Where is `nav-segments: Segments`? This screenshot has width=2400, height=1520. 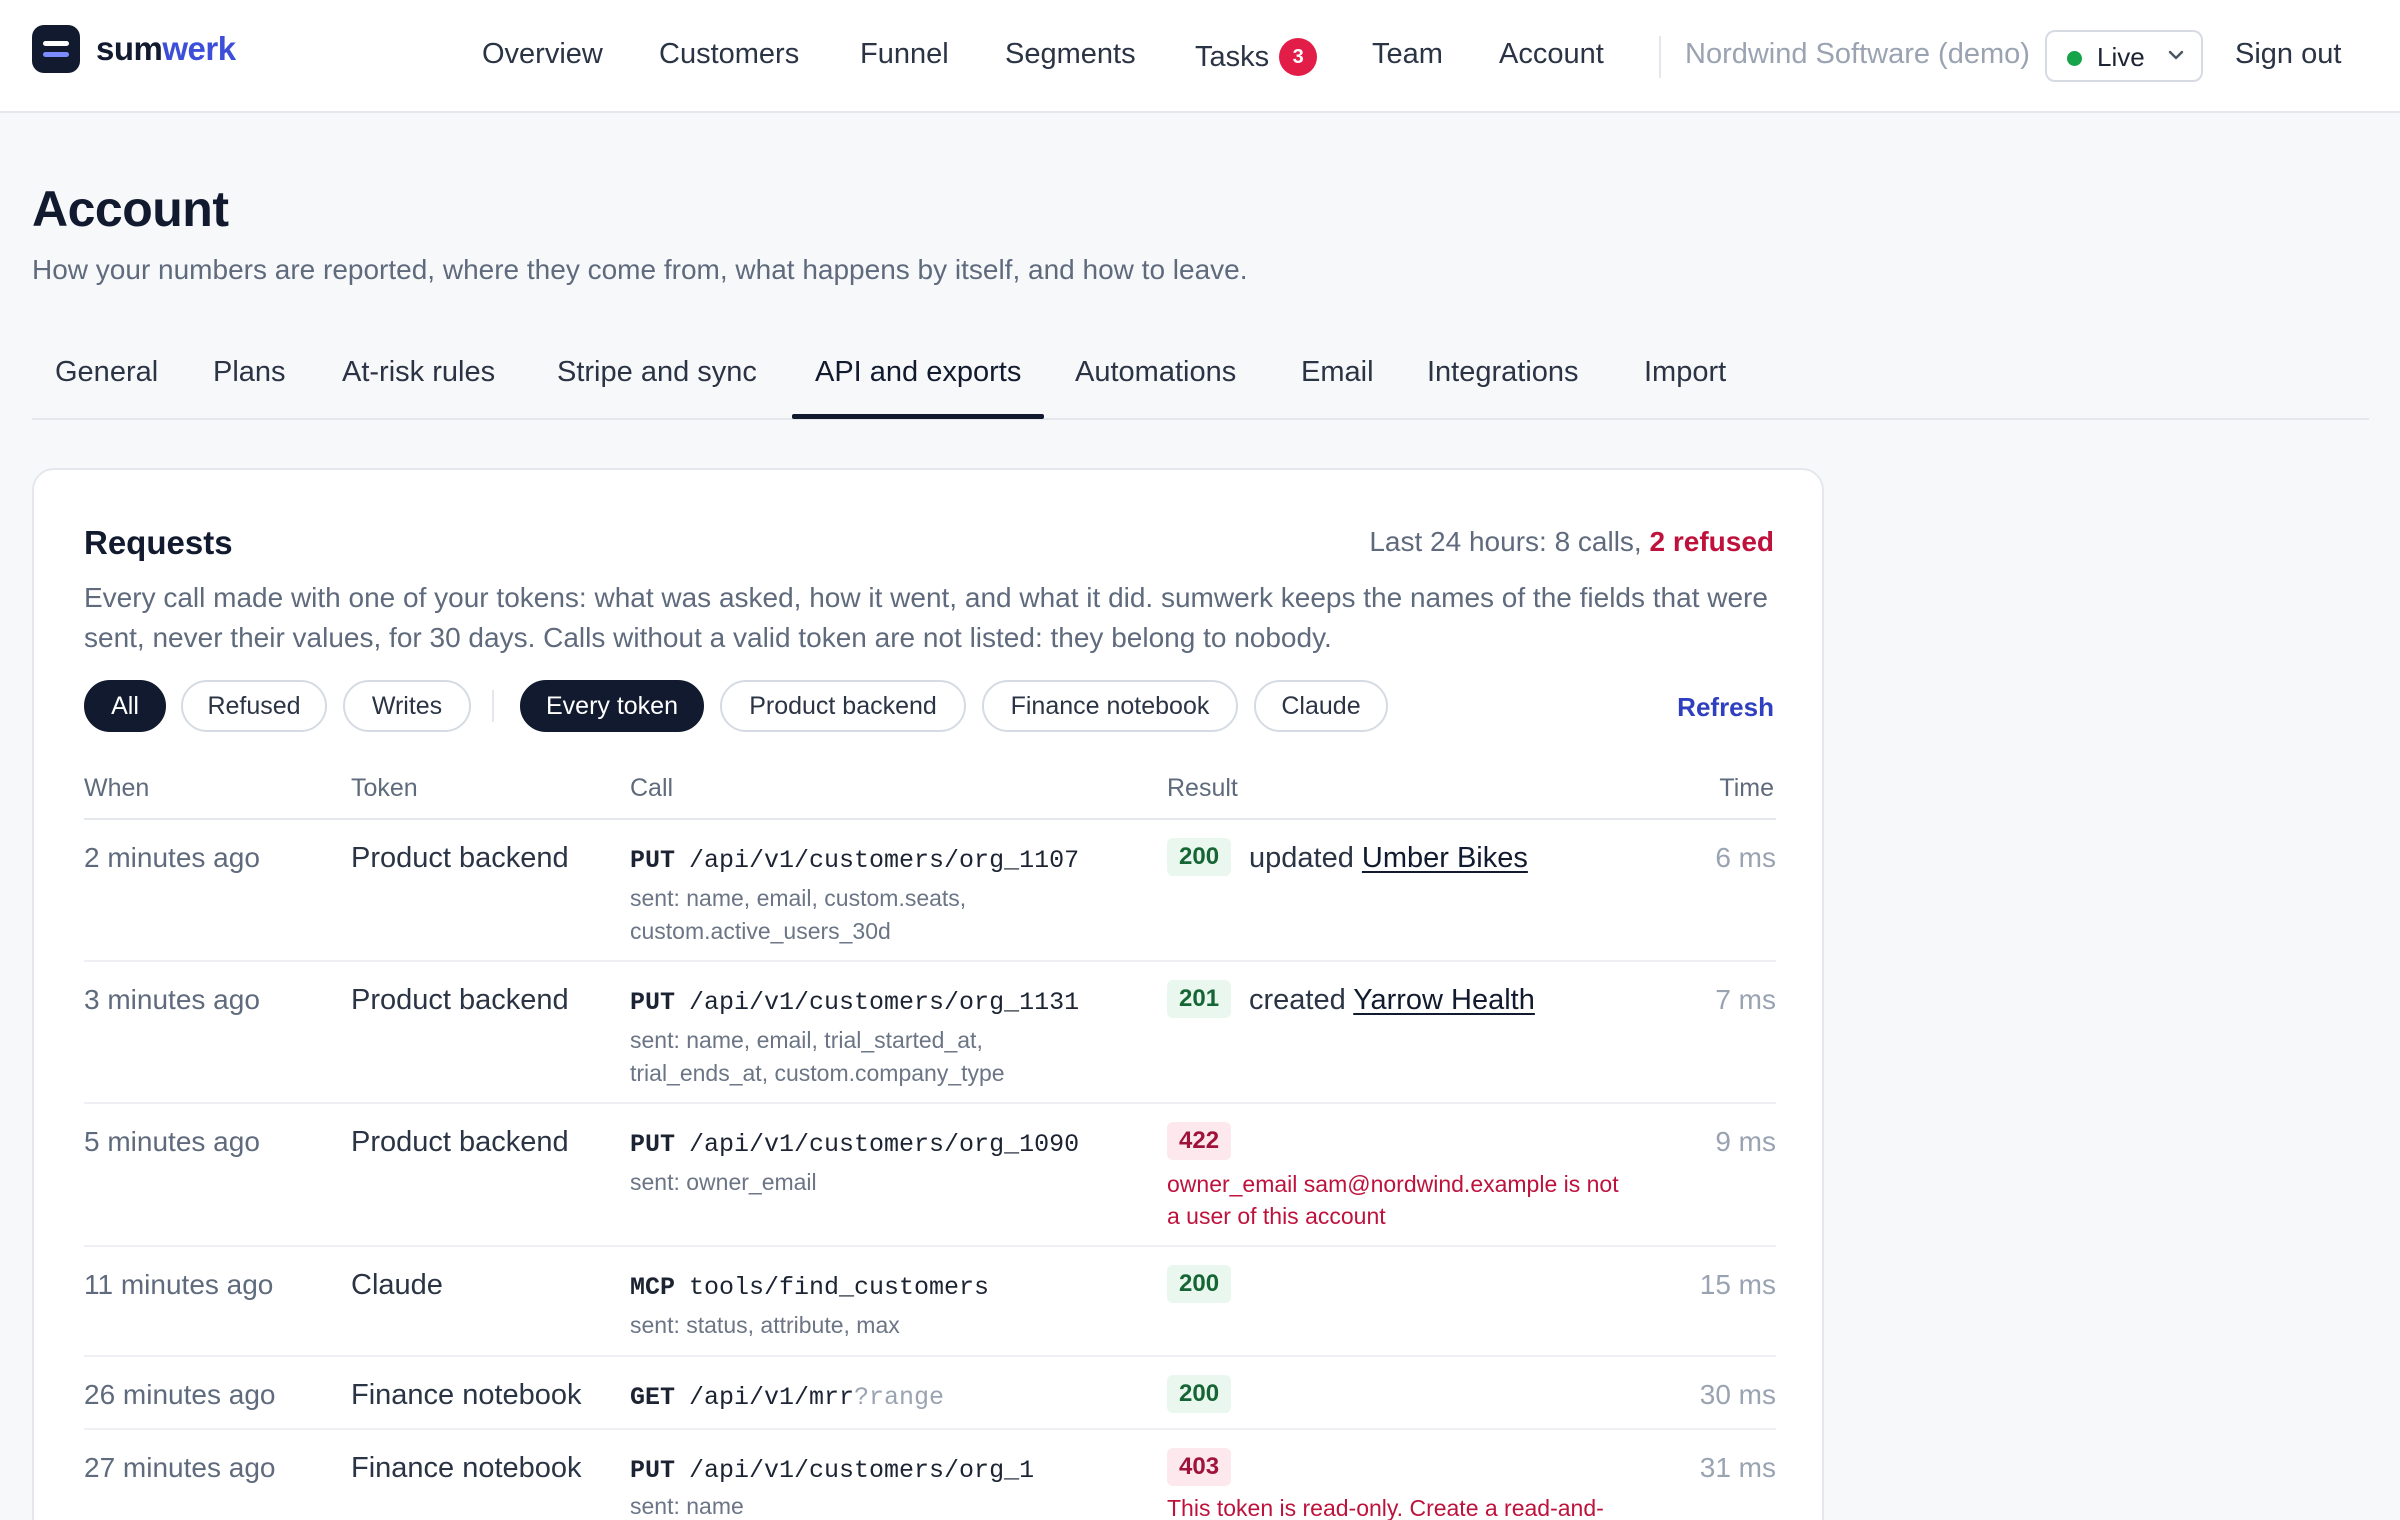 nav-segments: Segments is located at coordinates (1070, 54).